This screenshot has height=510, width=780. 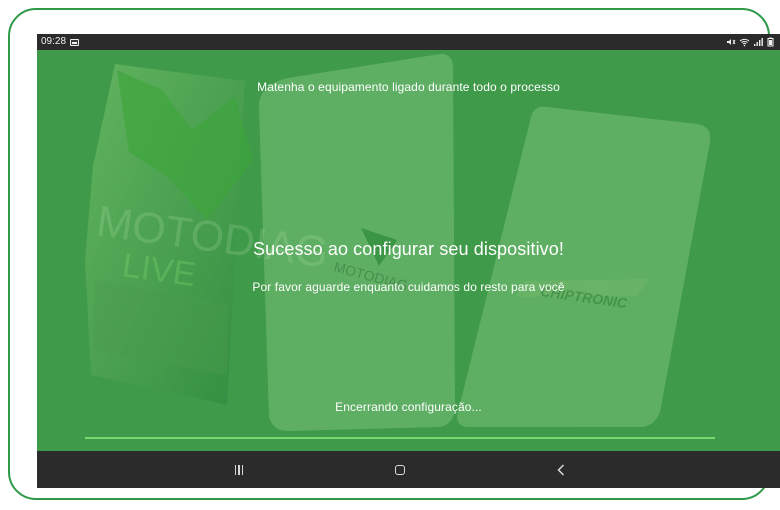 I want to click on back-button, so click(x=561, y=470).